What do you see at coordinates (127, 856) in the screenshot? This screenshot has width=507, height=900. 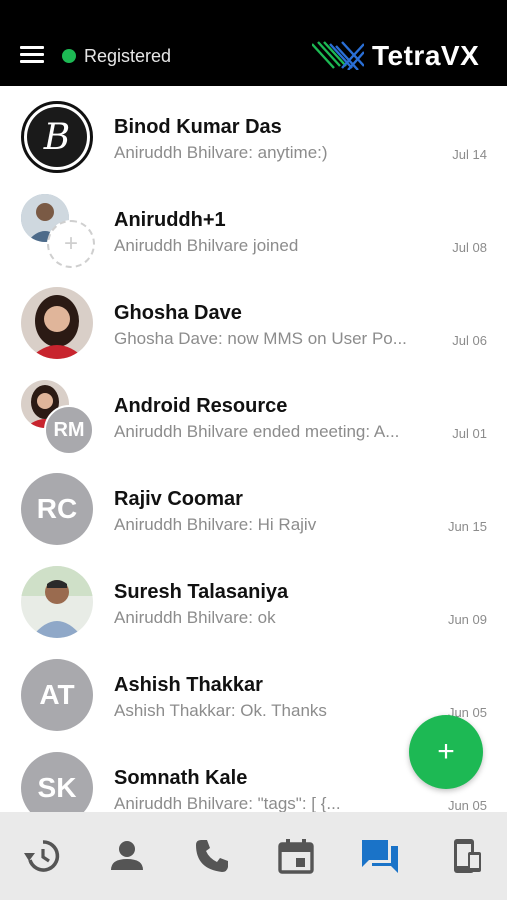 I see `contacts-icon` at bounding box center [127, 856].